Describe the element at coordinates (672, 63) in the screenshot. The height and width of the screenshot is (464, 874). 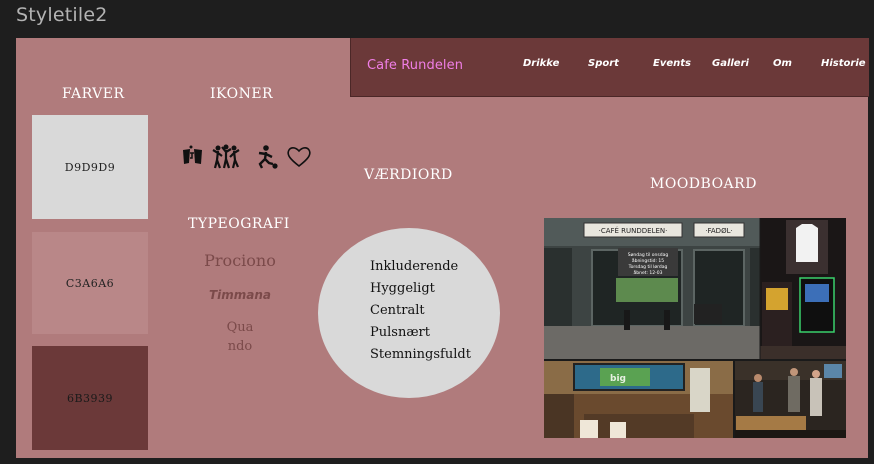
I see `nav-item-events: Events` at that location.